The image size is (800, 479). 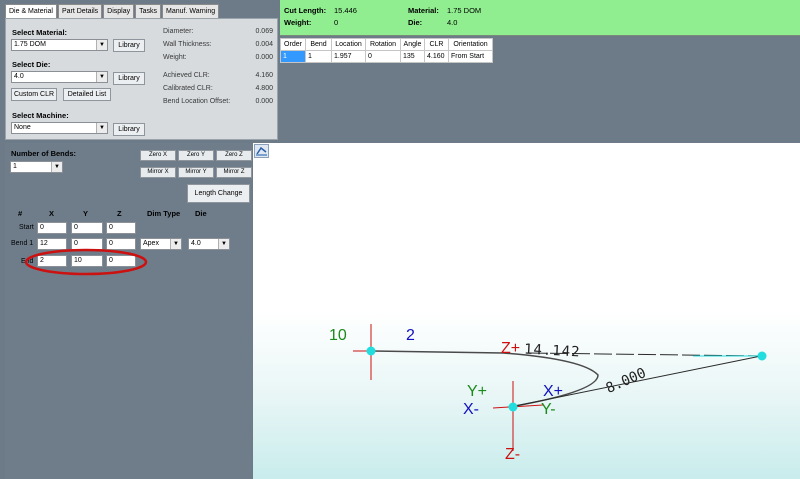 I want to click on label-x-plus: X+, so click(x=553, y=391).